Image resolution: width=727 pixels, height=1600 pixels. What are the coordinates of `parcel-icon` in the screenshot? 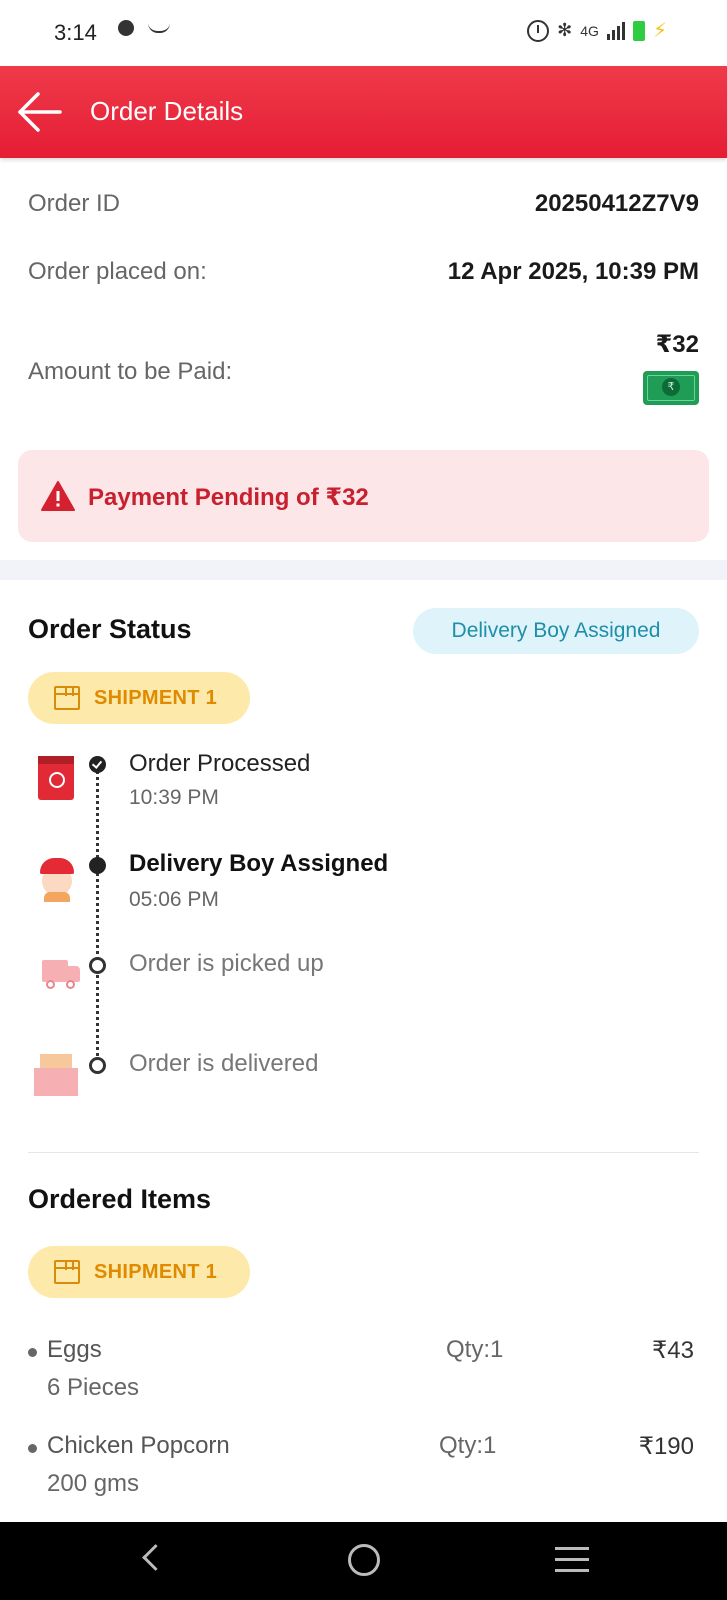 It's located at (57, 1075).